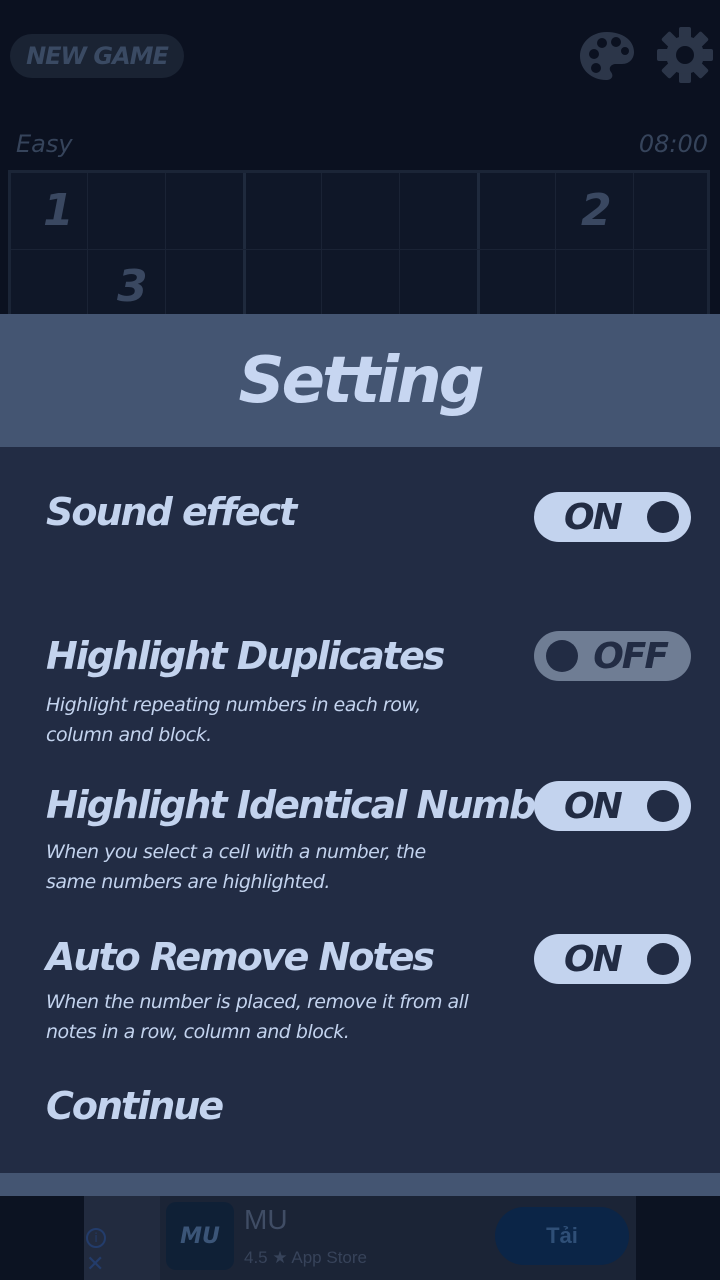  What do you see at coordinates (631, 656) in the screenshot?
I see `toggle-state-label: OFF` at bounding box center [631, 656].